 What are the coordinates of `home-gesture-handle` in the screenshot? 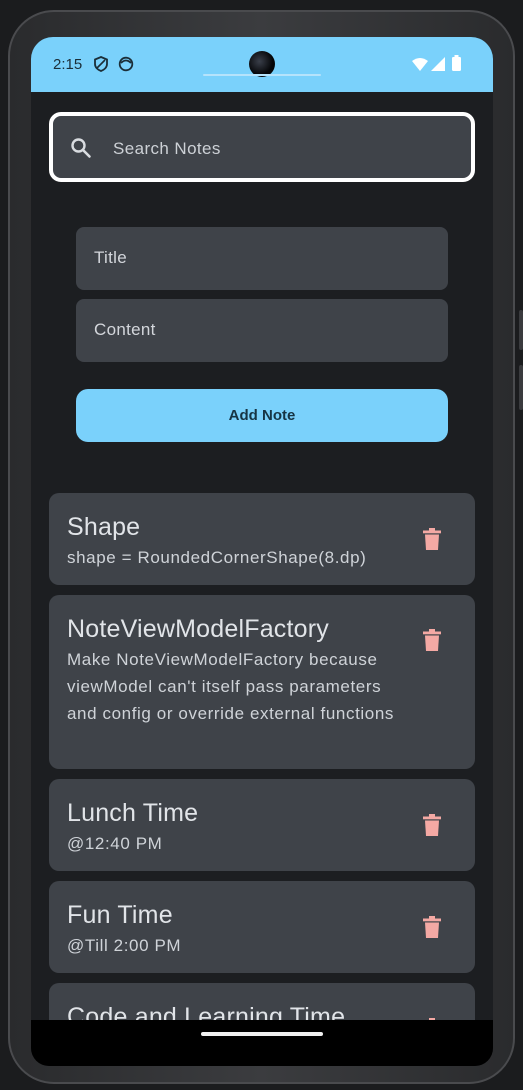 It's located at (262, 1034).